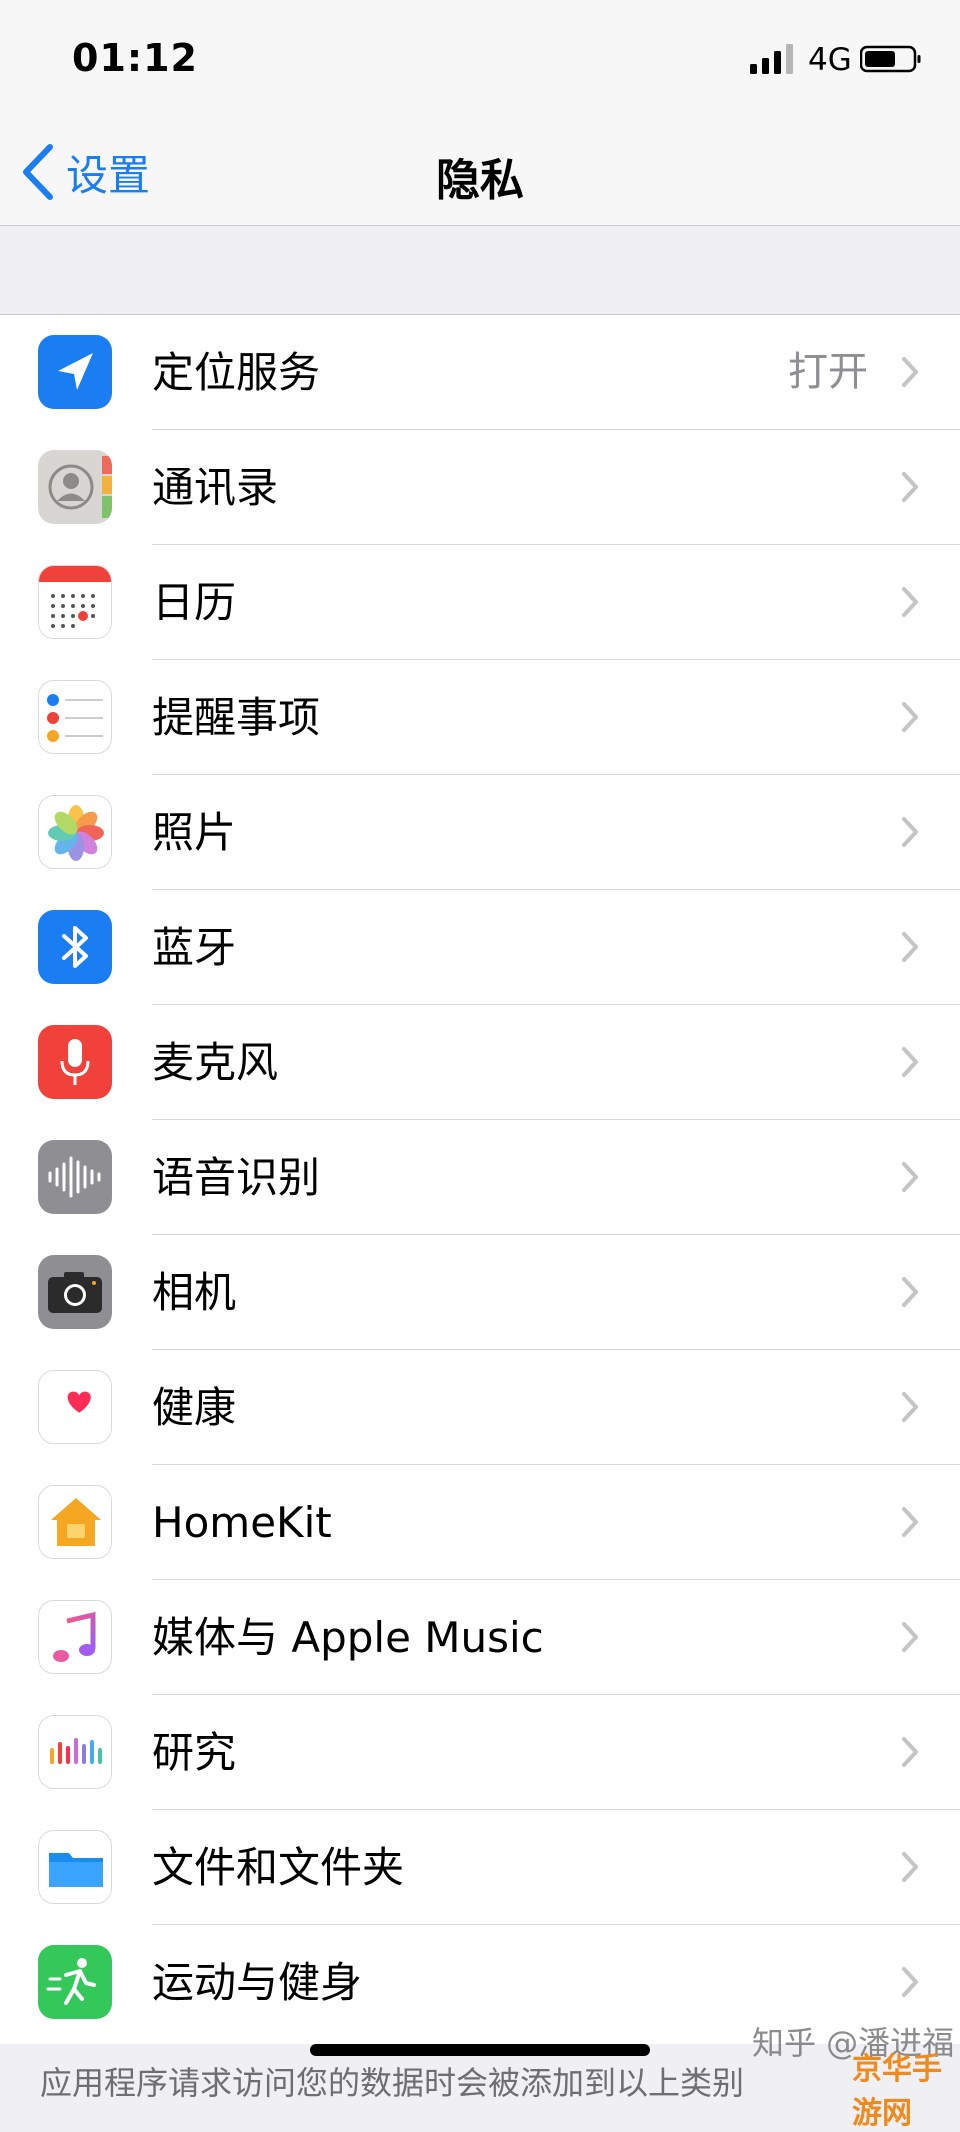 This screenshot has width=960, height=2132. What do you see at coordinates (236, 372) in the screenshot?
I see `list-item-label: 定位服务` at bounding box center [236, 372].